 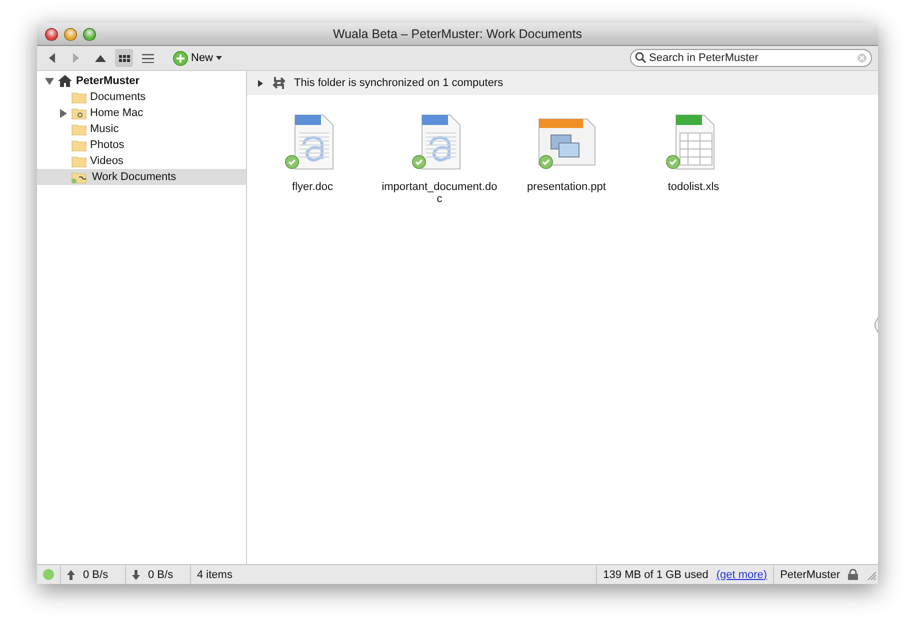 What do you see at coordinates (89, 34) in the screenshot?
I see `zoom-button` at bounding box center [89, 34].